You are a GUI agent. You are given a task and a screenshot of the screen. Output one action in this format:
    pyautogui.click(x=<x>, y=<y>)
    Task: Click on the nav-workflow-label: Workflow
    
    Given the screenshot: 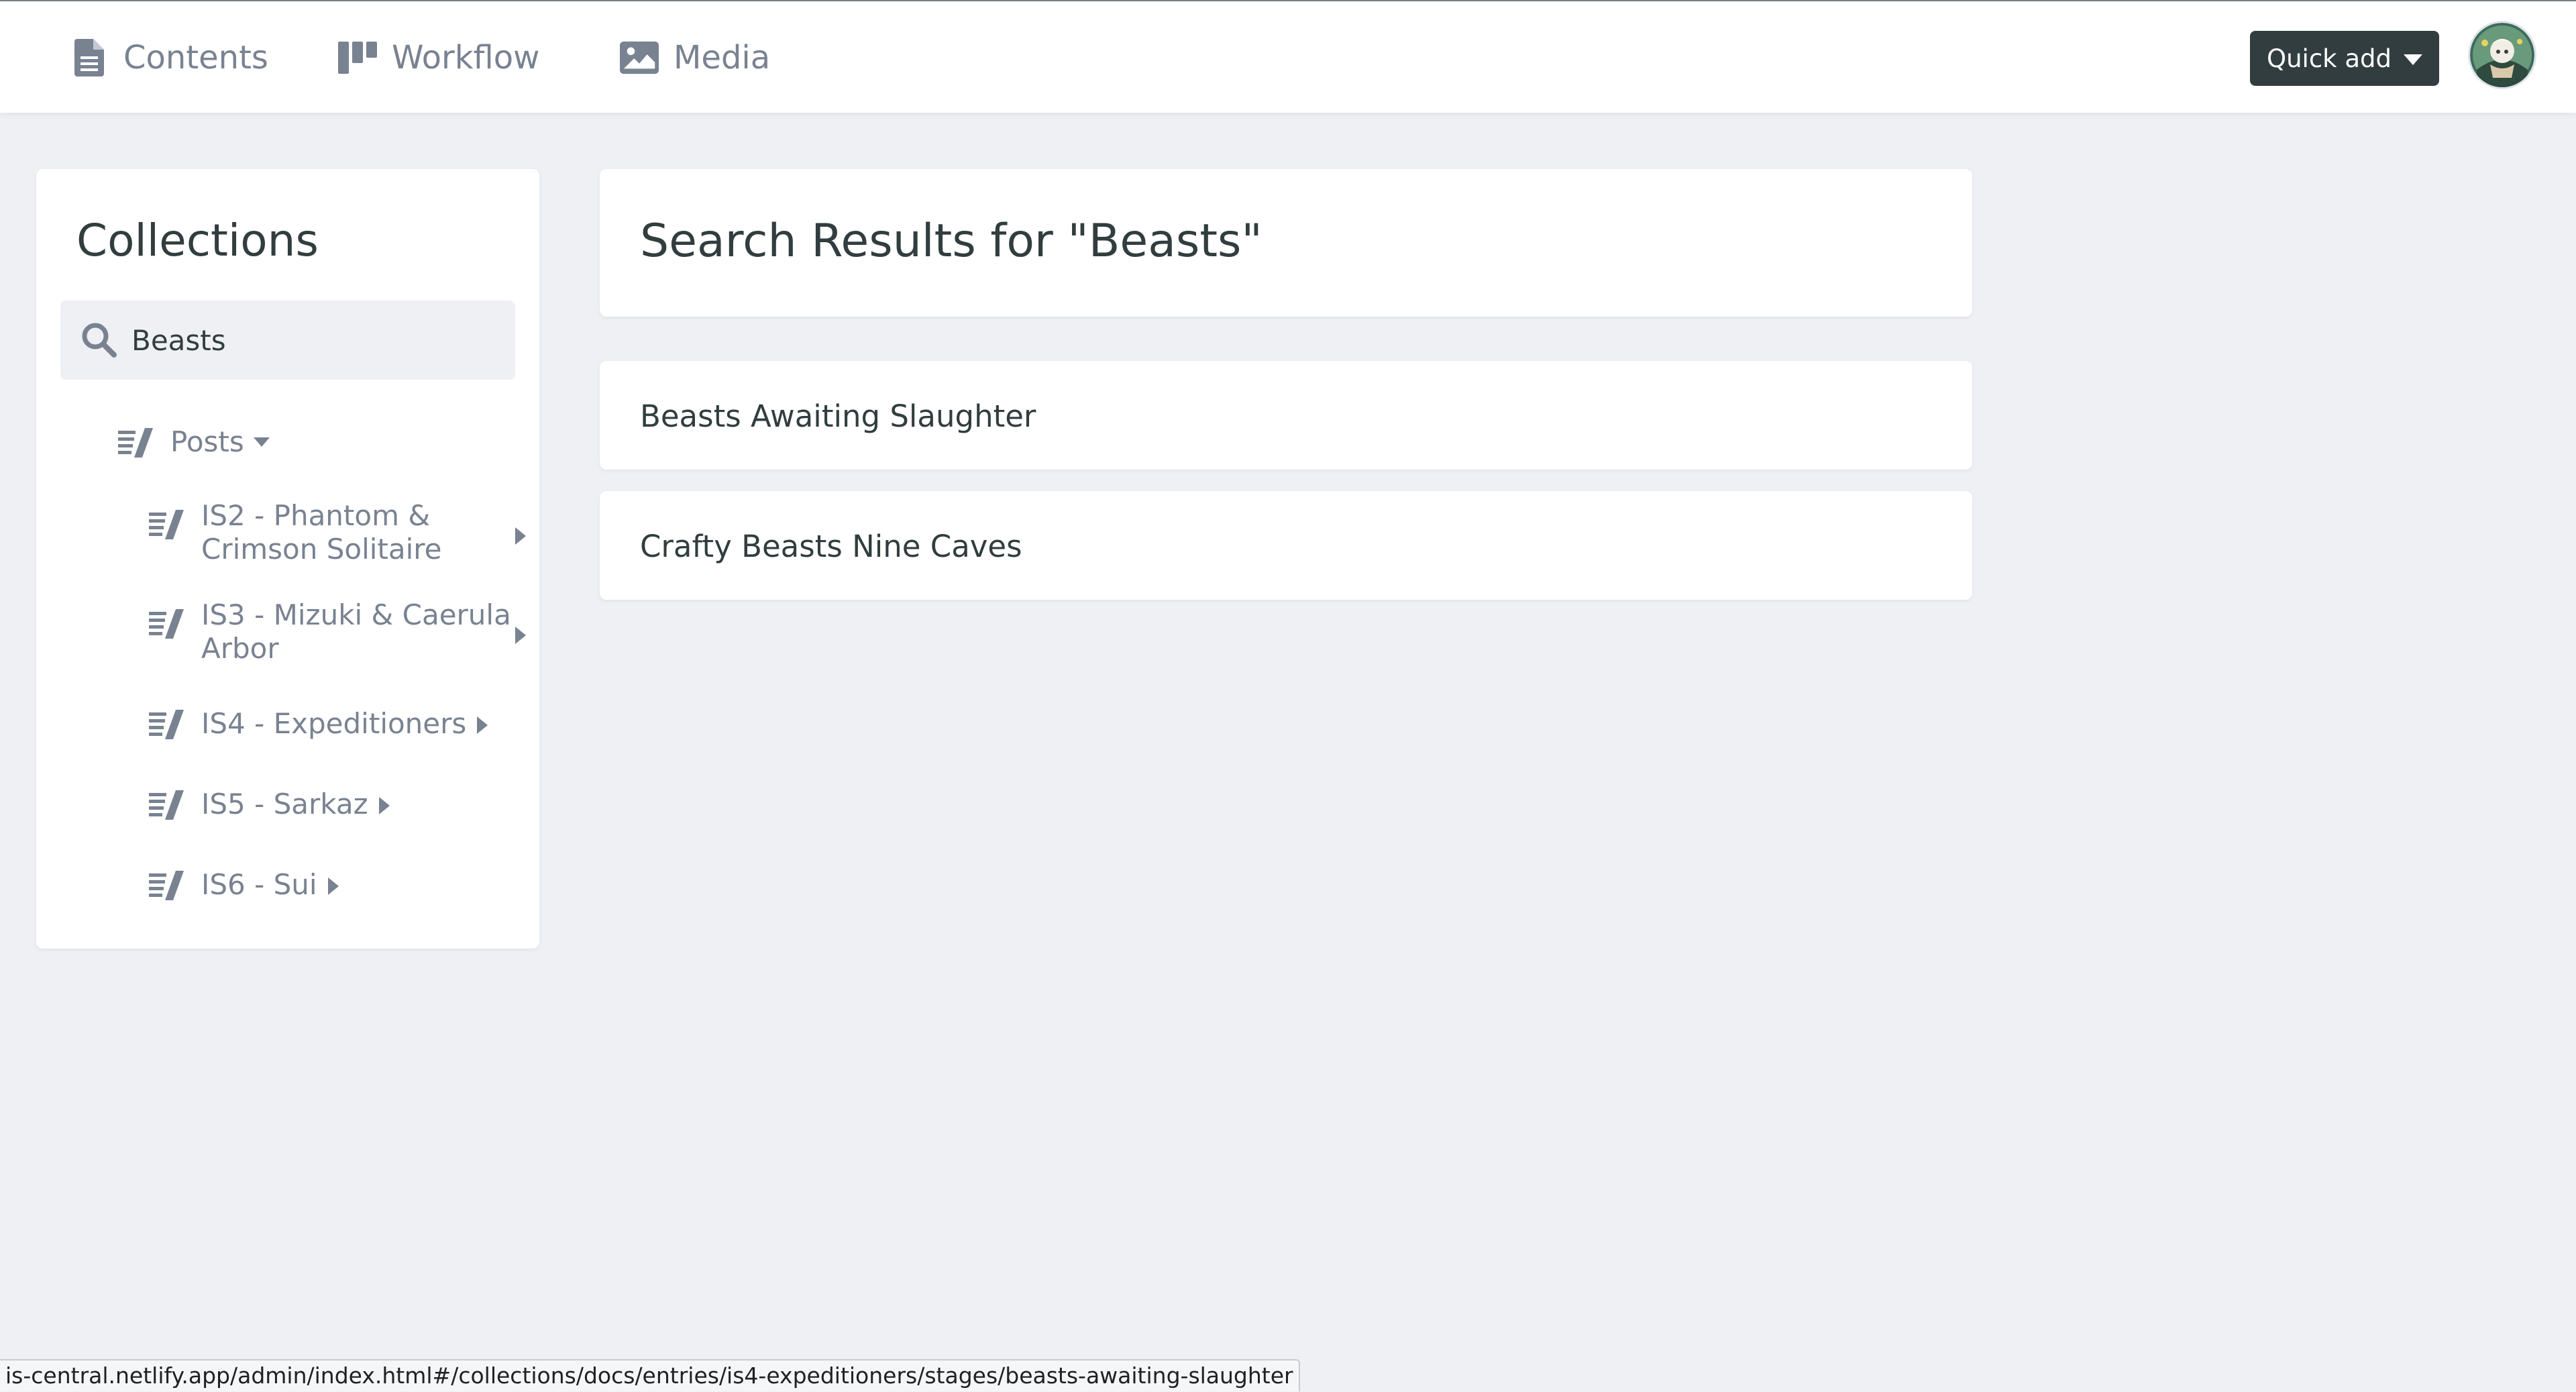 What is the action you would take?
    pyautogui.click(x=466, y=57)
    